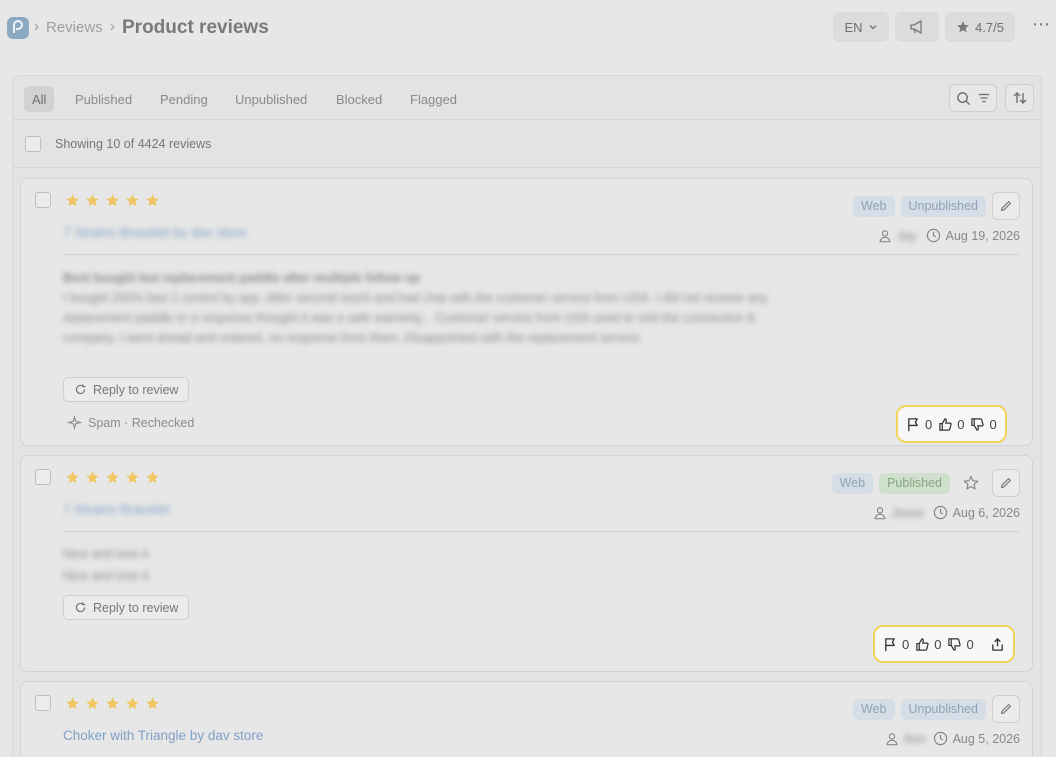 Image resolution: width=1056 pixels, height=757 pixels. I want to click on share-icon, so click(997, 644).